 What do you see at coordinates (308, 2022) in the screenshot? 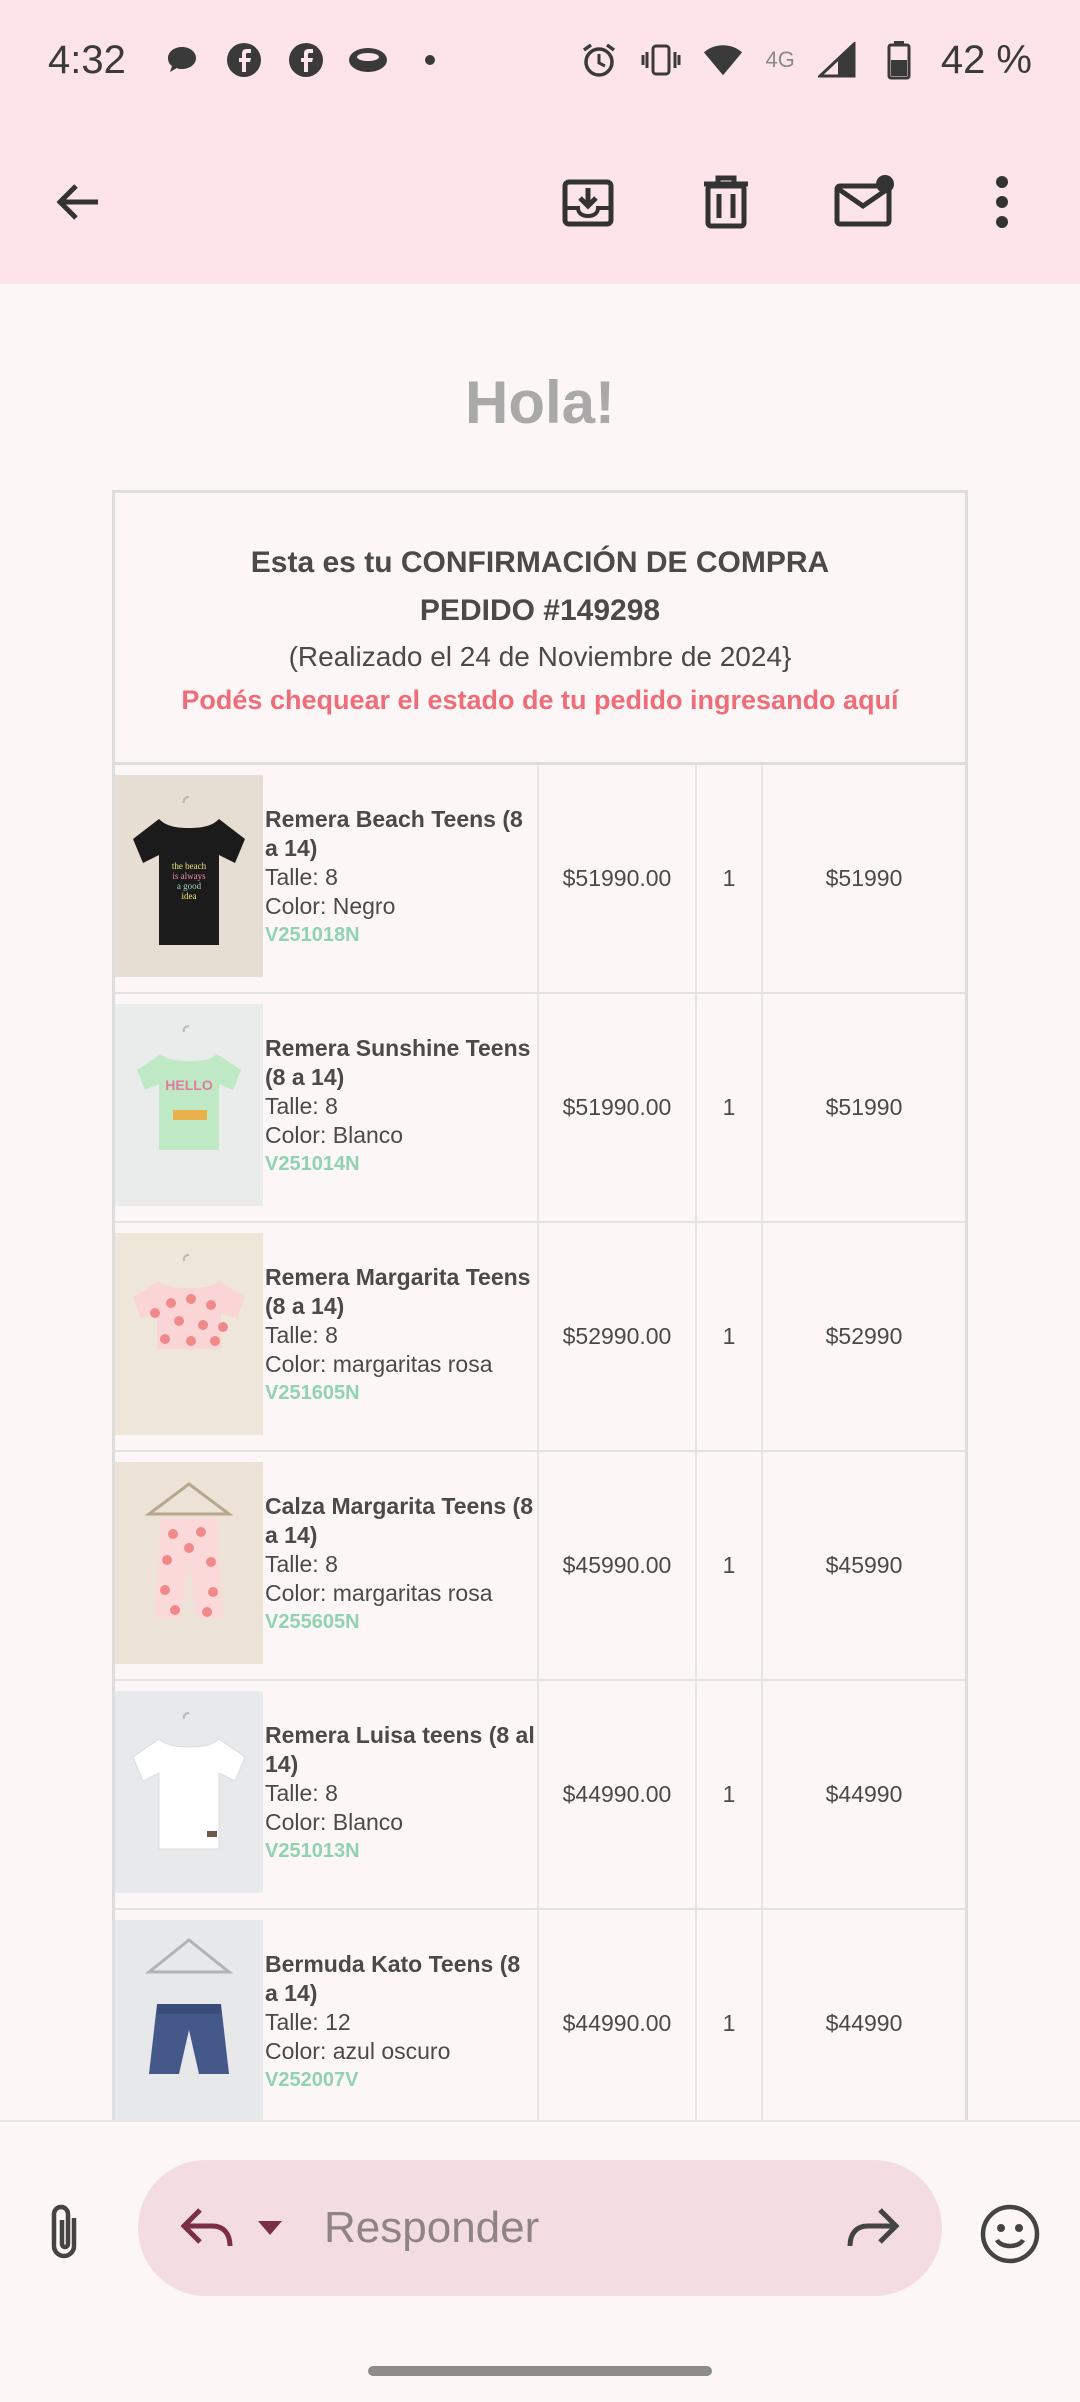
I see `product-size: Talle: 12` at bounding box center [308, 2022].